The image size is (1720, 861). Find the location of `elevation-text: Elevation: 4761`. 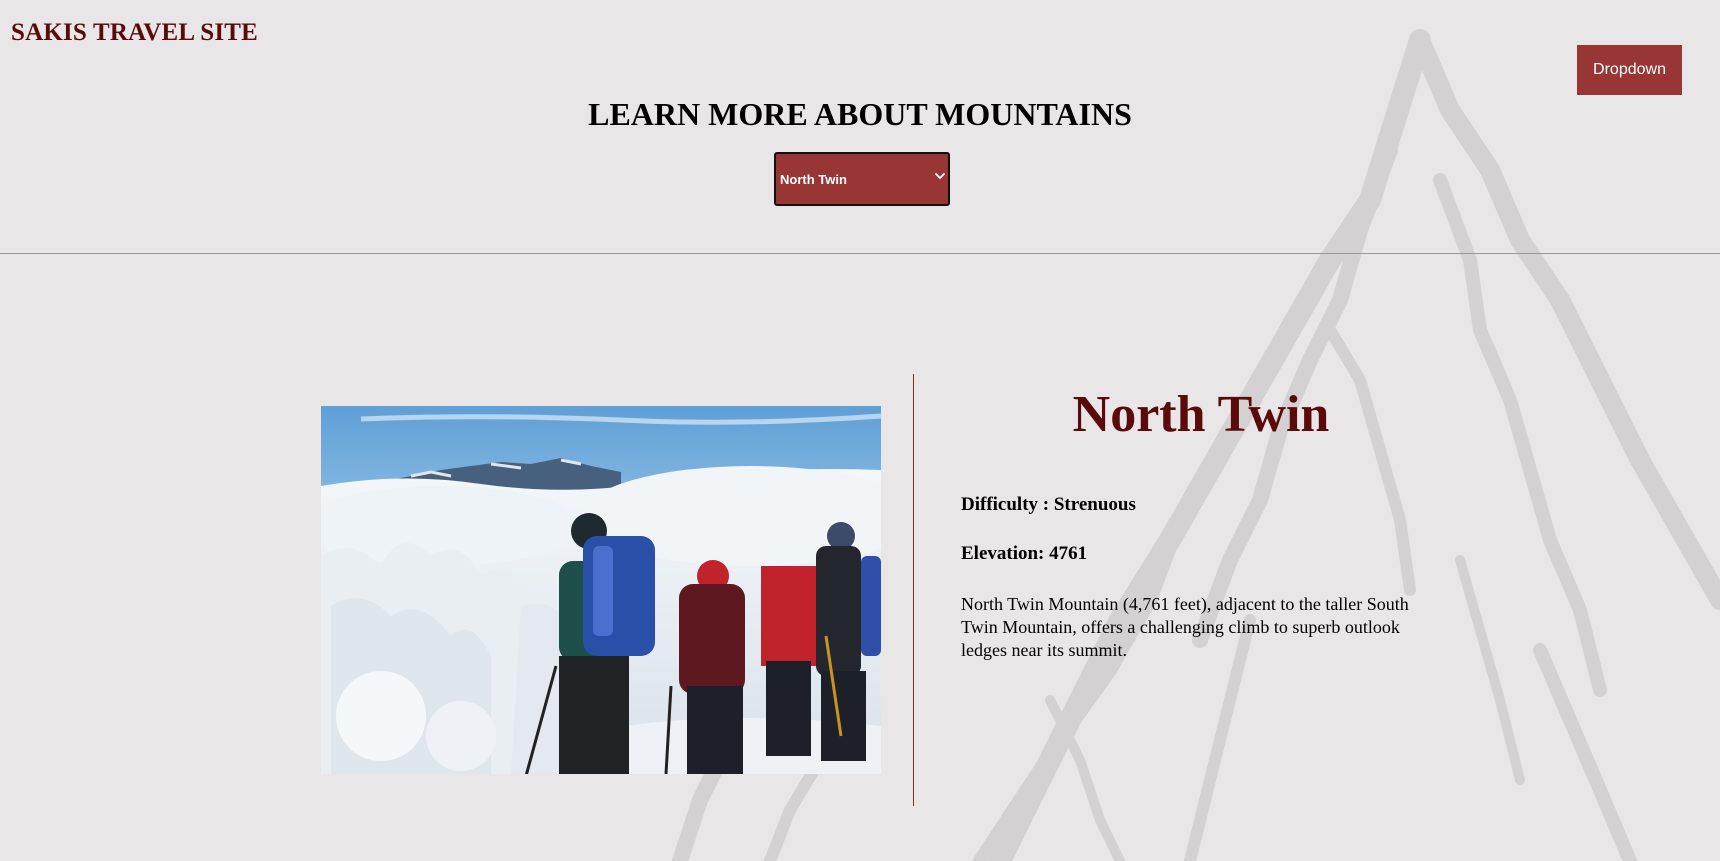

elevation-text: Elevation: 4761 is located at coordinates (1024, 553).